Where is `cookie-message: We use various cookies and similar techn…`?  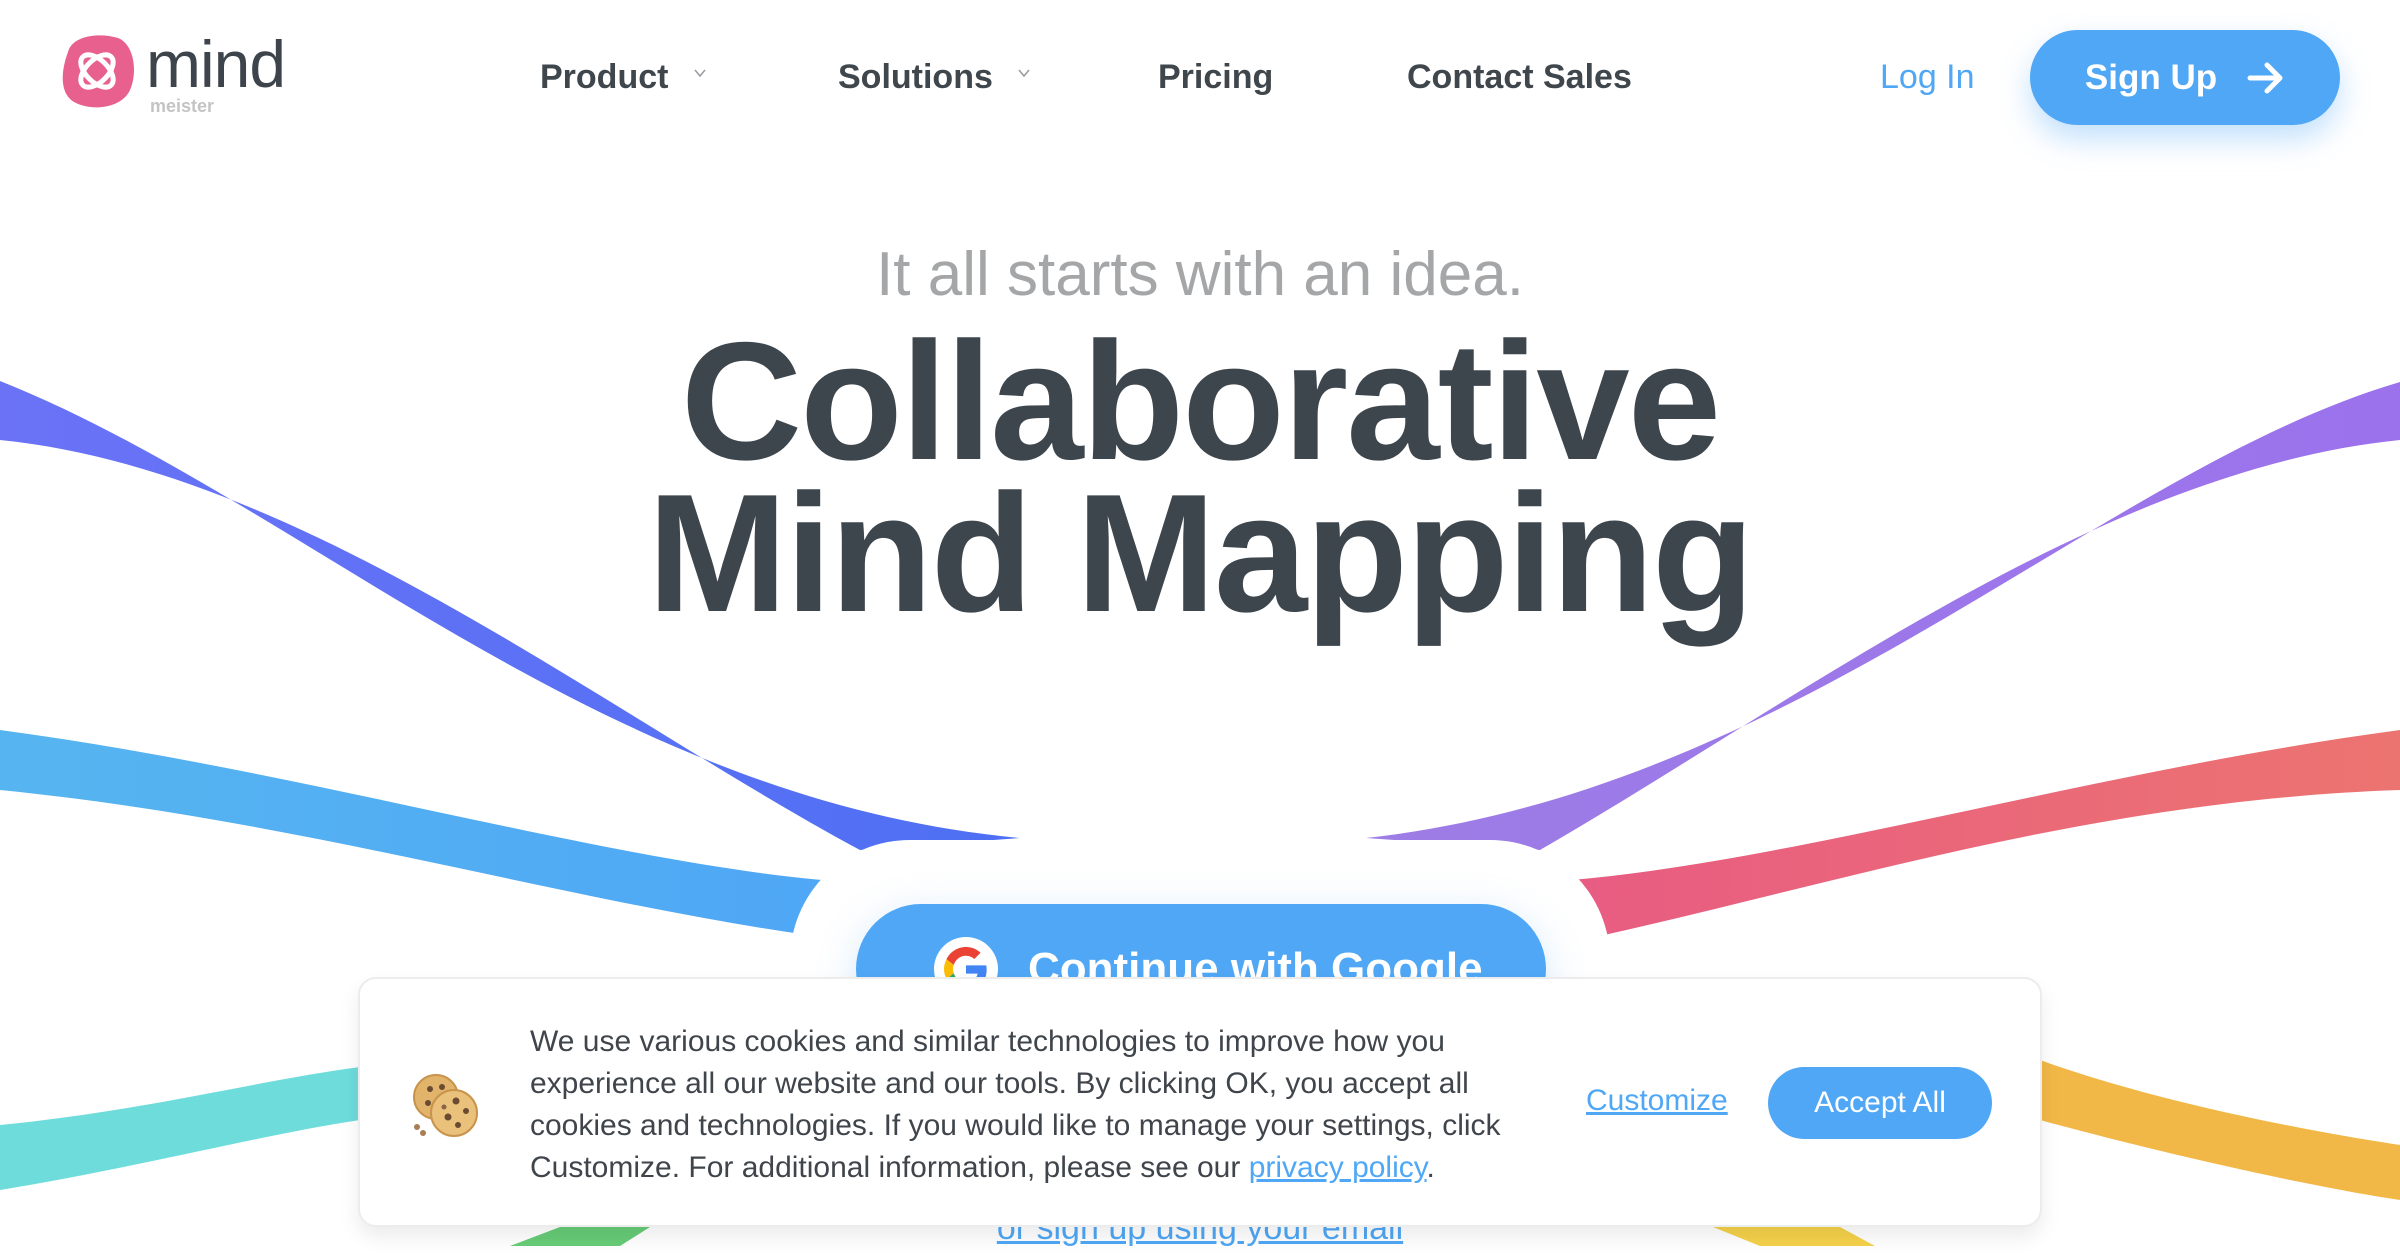 cookie-message: We use various cookies and similar techn… is located at coordinates (1030, 1105).